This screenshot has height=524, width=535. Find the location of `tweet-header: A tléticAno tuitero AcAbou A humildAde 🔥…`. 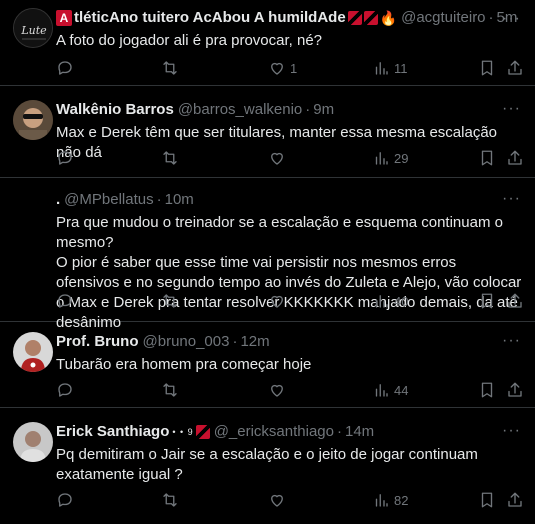

tweet-header: A tléticAno tuitero AcAbou A humildAde 🔥… is located at coordinates (289, 18).